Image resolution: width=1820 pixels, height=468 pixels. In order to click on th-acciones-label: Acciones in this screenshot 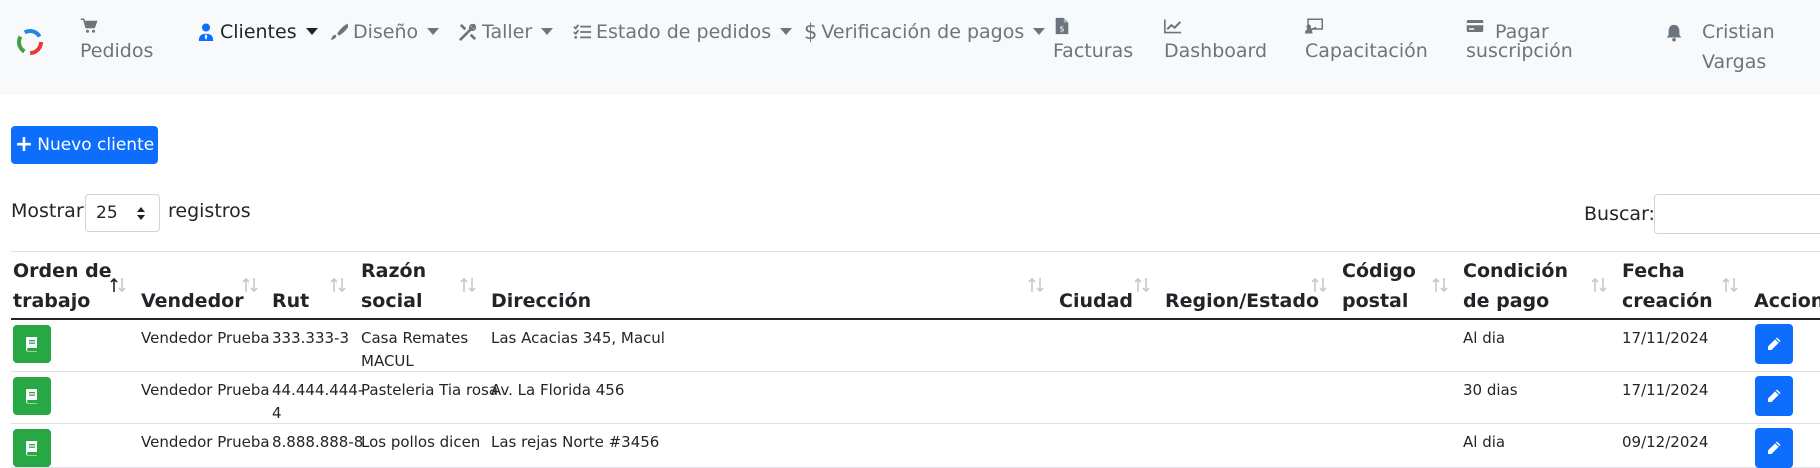, I will do `click(1787, 301)`.